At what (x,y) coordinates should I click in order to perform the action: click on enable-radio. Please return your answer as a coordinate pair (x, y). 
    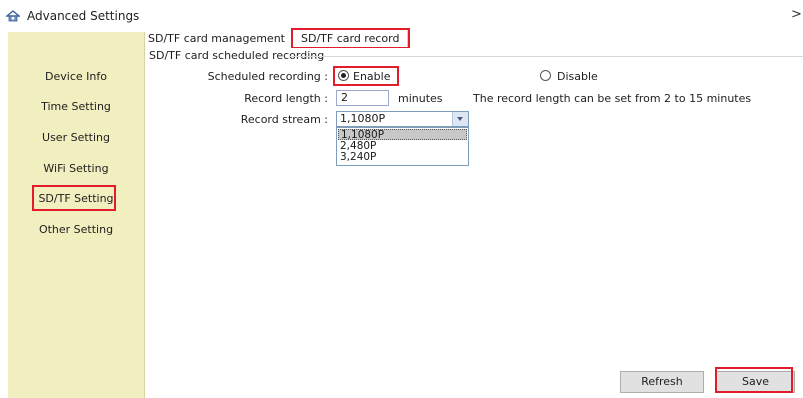
    Looking at the image, I should click on (343, 75).